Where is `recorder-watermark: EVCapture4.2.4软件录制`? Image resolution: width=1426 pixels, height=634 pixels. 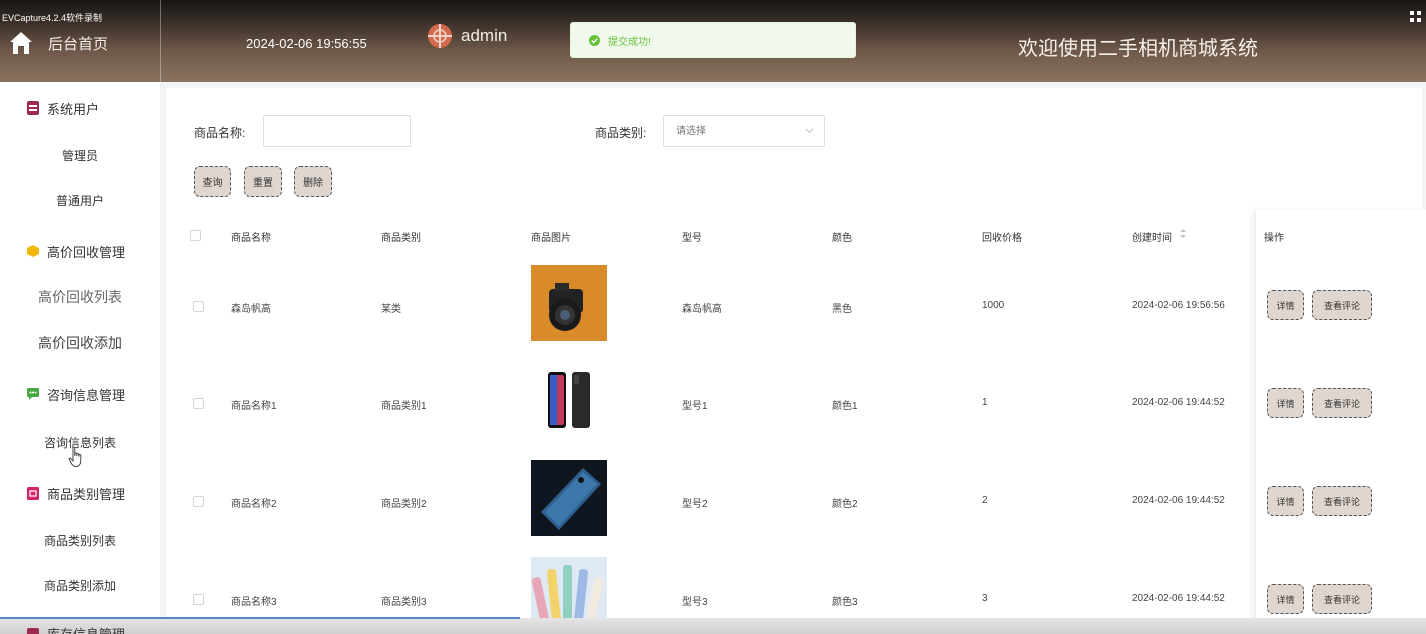 recorder-watermark: EVCapture4.2.4软件录制 is located at coordinates (52, 18).